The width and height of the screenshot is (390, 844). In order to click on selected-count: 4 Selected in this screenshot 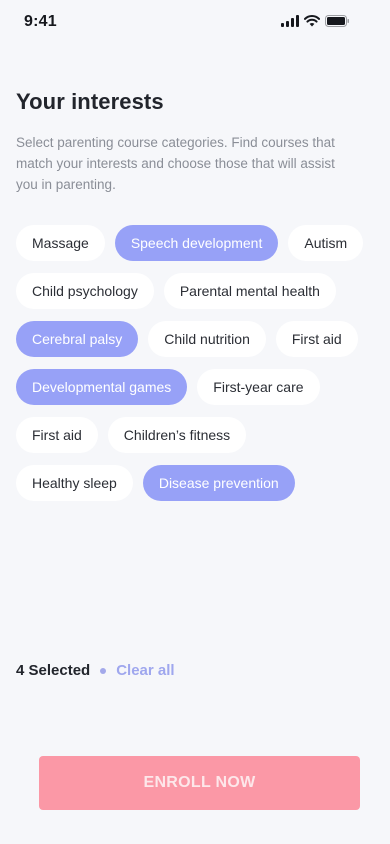, I will do `click(53, 670)`.